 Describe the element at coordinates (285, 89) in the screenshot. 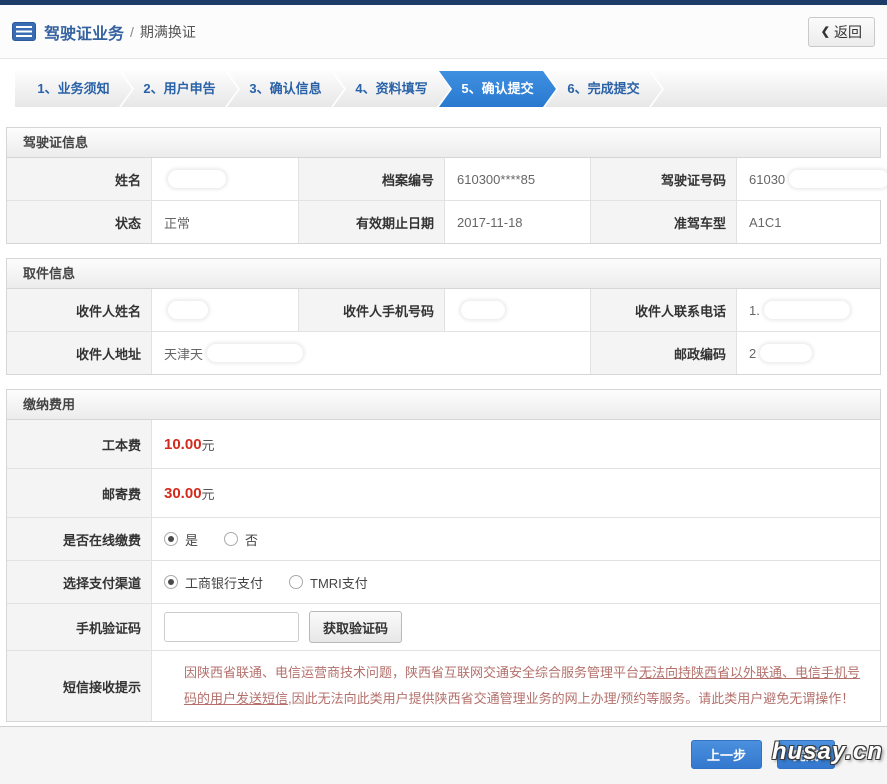

I see `step-3-confirm-info: 3、确认信息` at that location.